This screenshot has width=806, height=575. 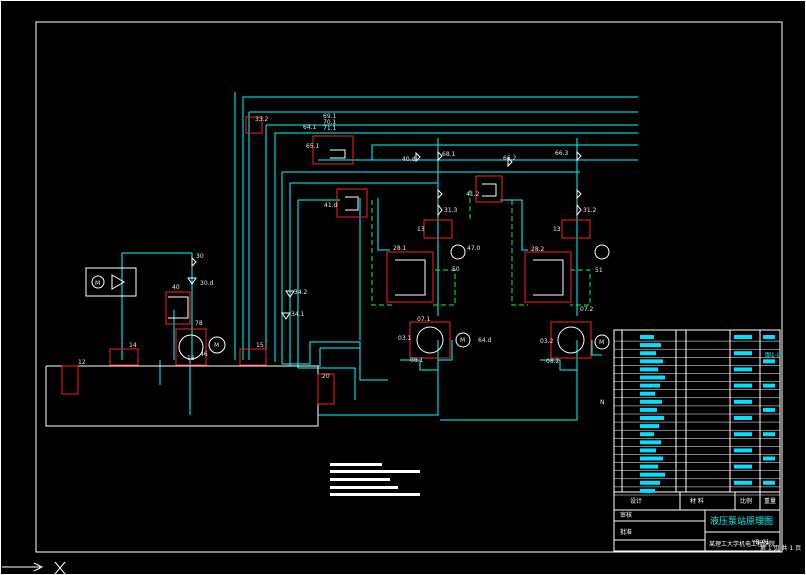 I want to click on reservoir-tank, so click(x=182, y=396).